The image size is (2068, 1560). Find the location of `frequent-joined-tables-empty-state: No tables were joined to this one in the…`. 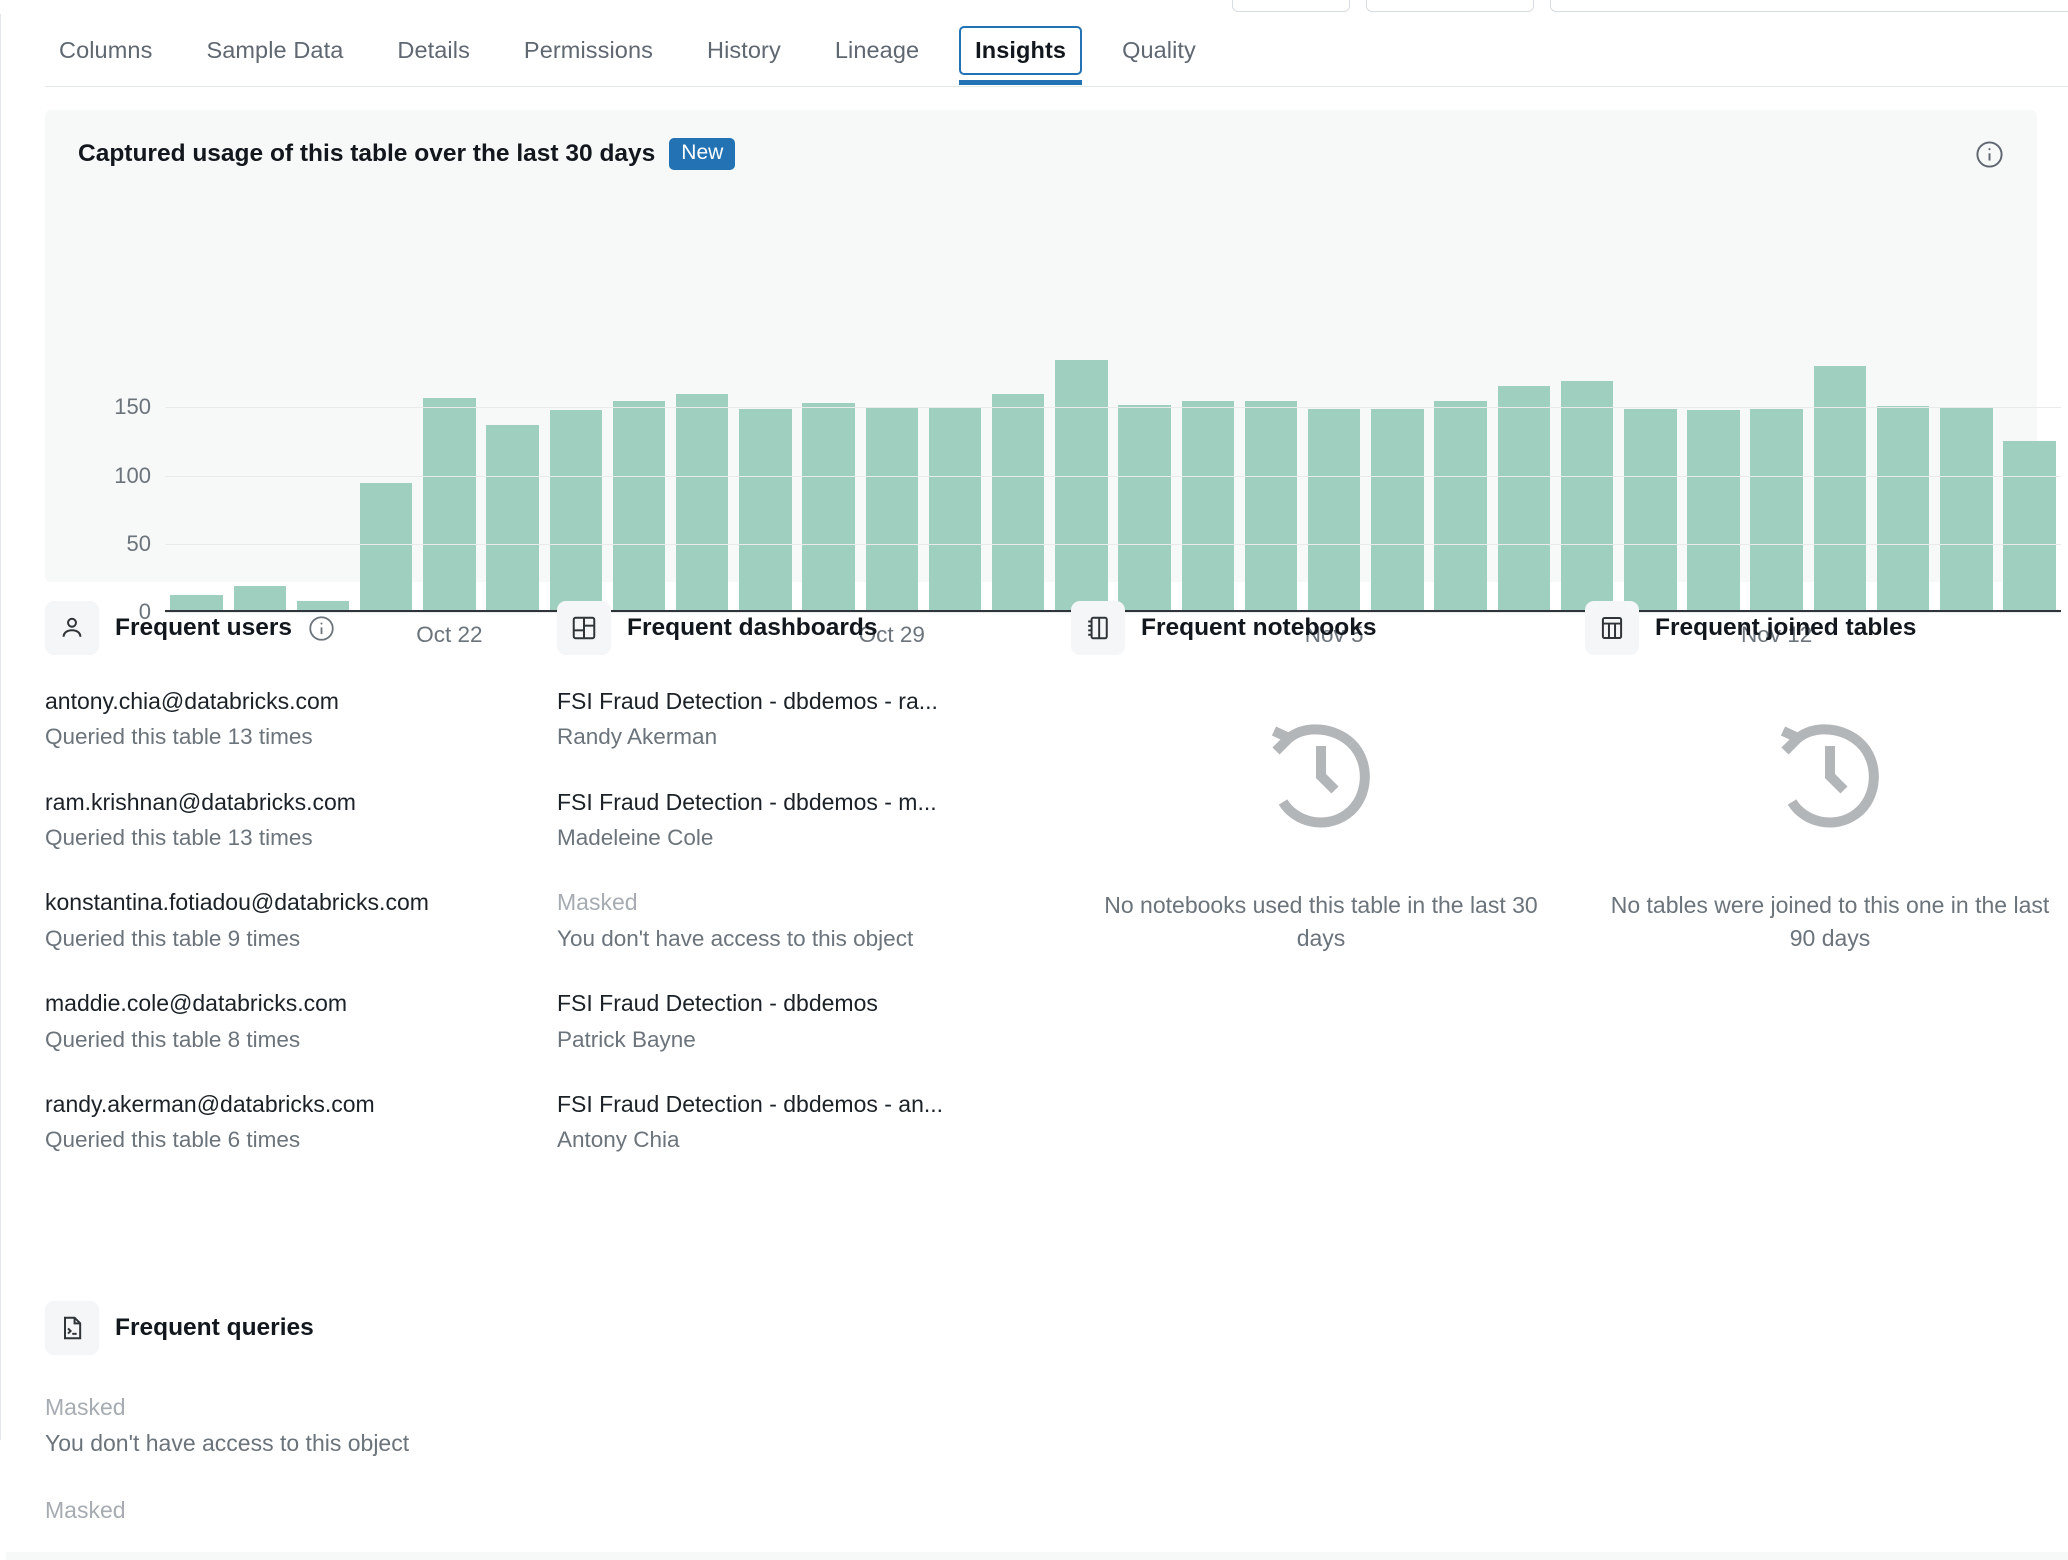

frequent-joined-tables-empty-state: No tables were joined to this one in the… is located at coordinates (1826, 836).